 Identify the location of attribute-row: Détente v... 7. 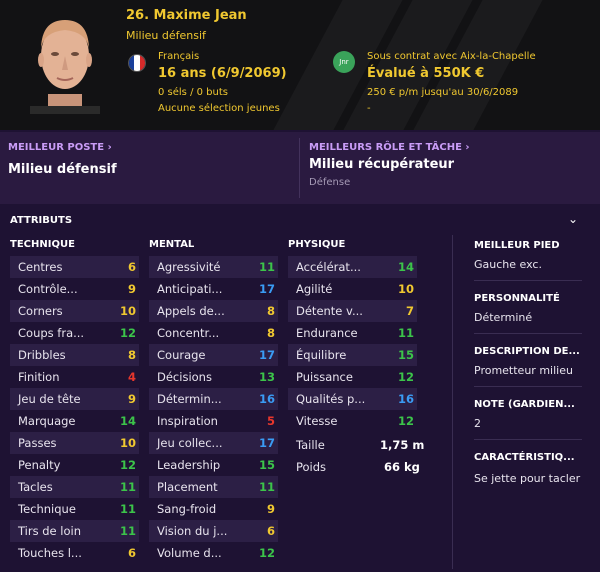
(352, 311).